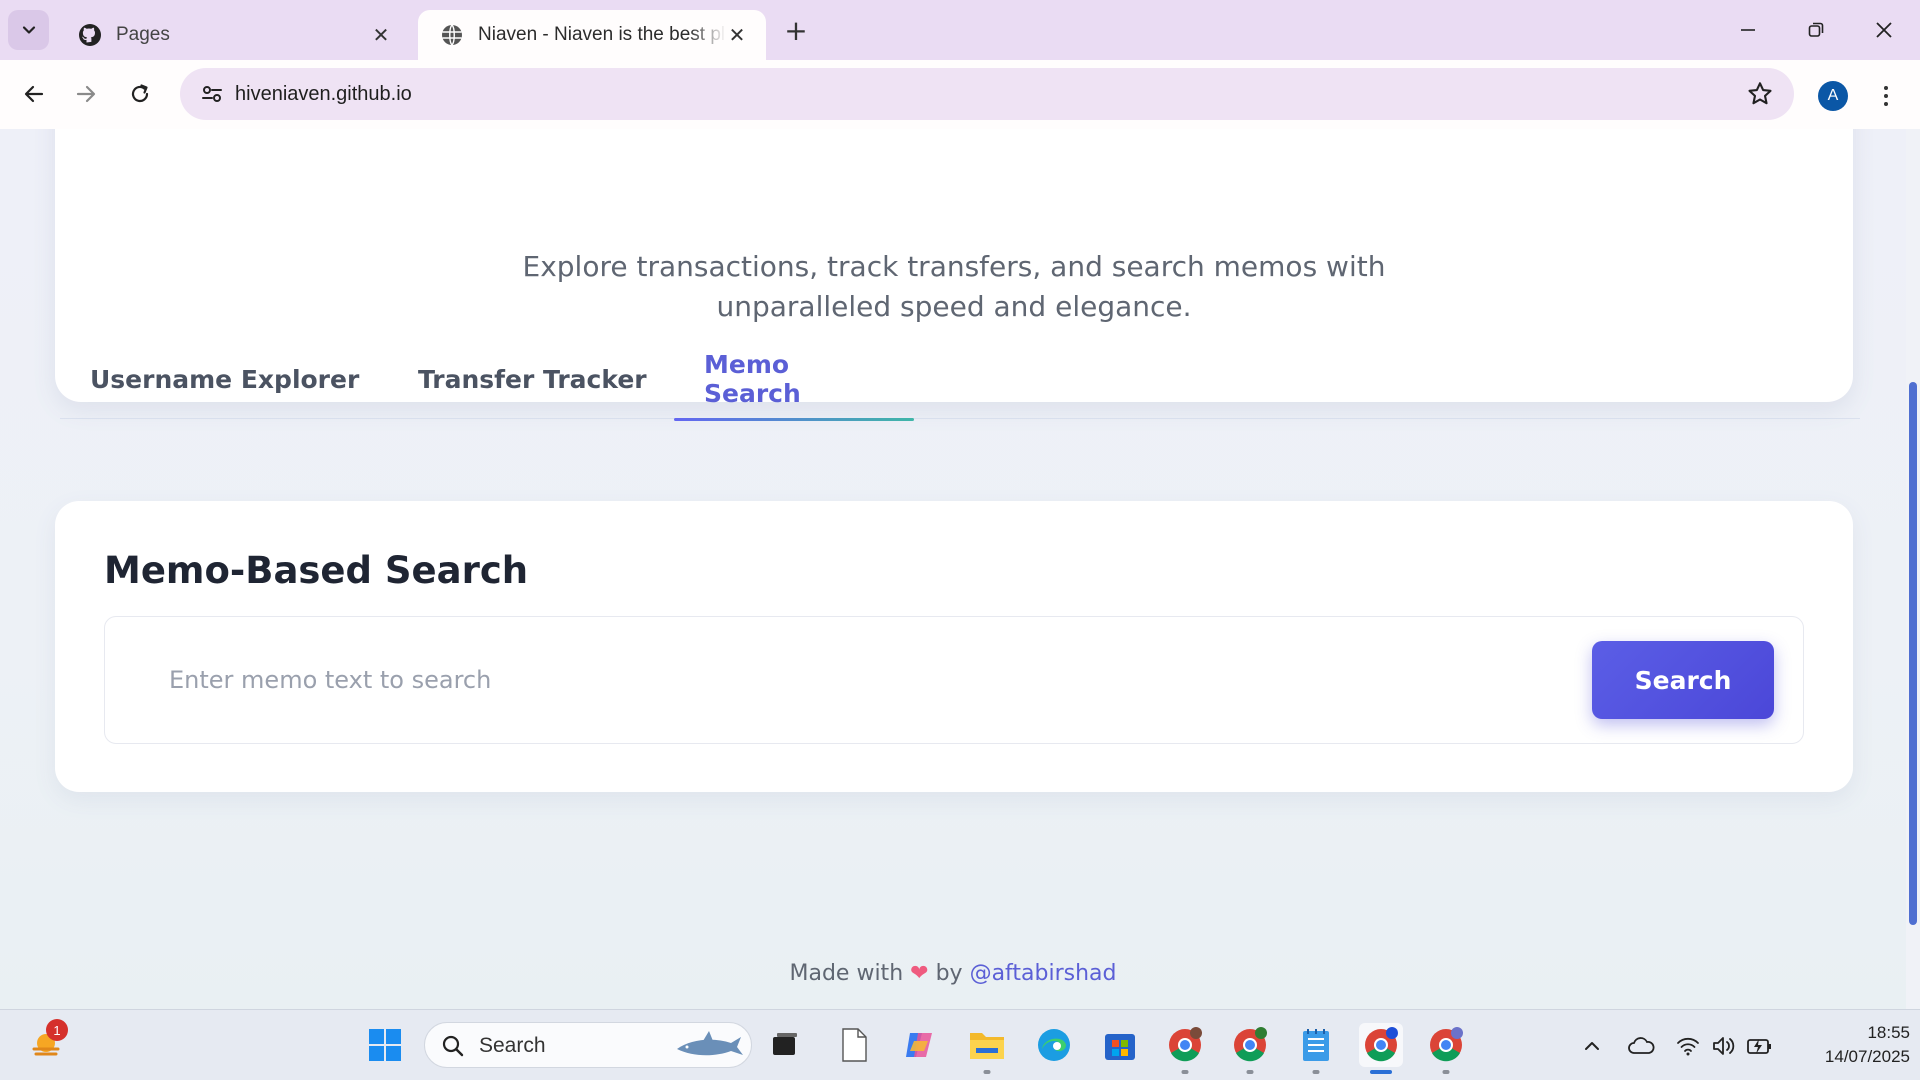 This screenshot has width=1920, height=1080. I want to click on tab-title: Pages, so click(143, 34).